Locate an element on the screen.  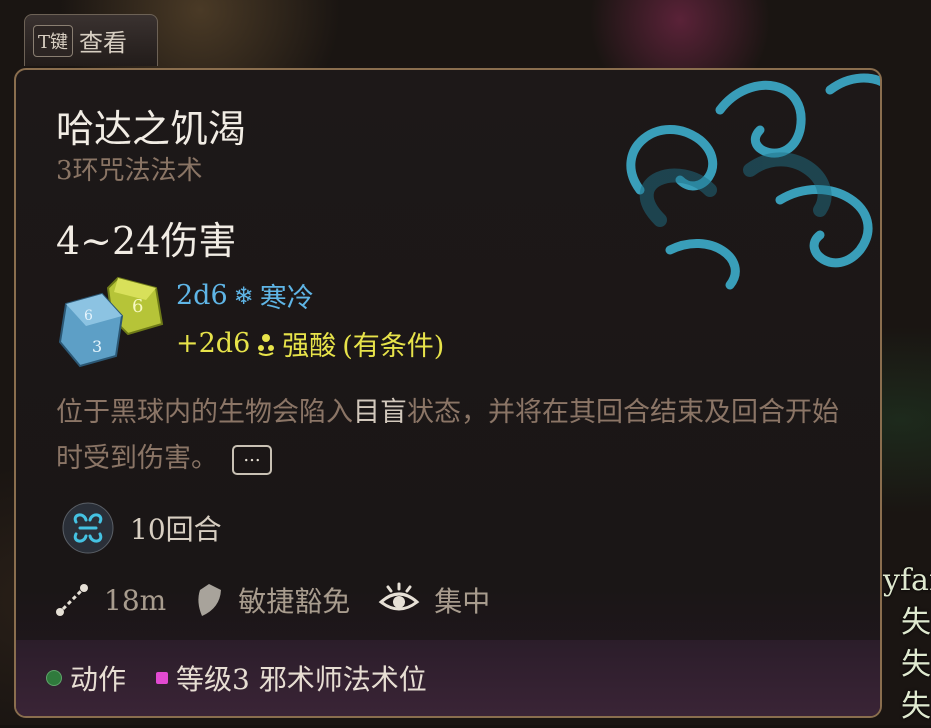
damage-condition: (有条件) is located at coordinates (393, 346).